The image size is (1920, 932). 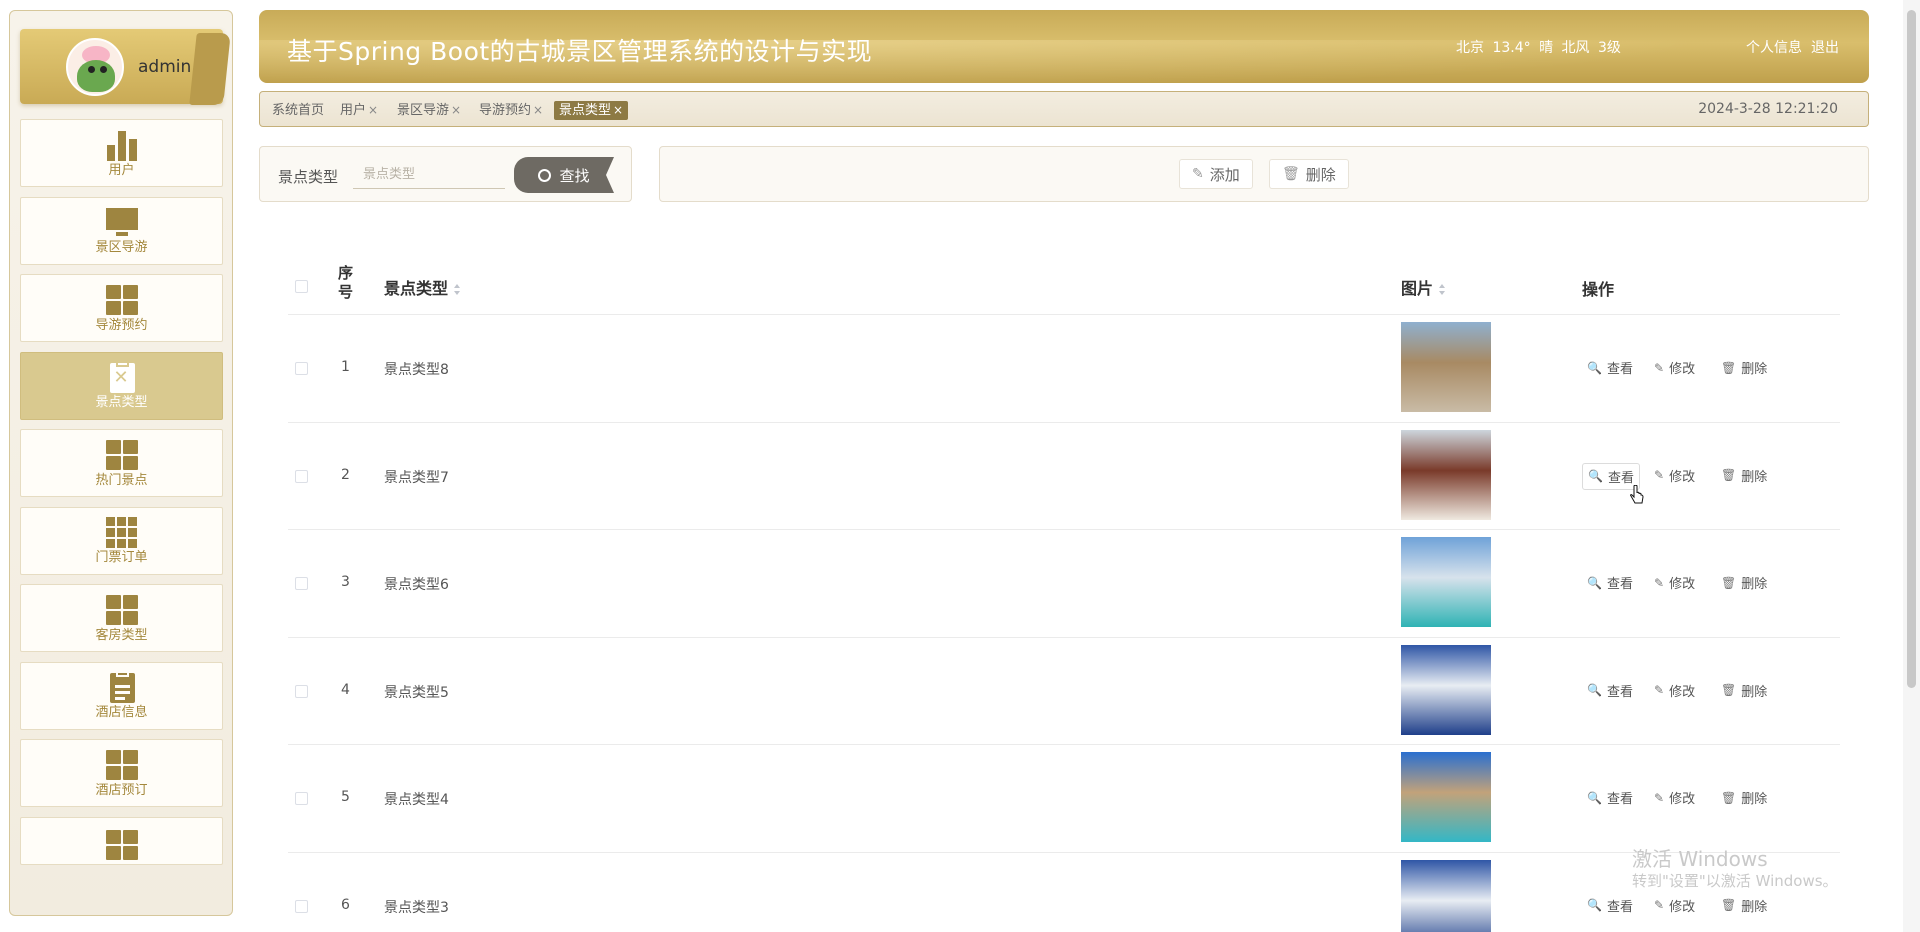 What do you see at coordinates (298, 110) in the screenshot?
I see `tab-home: 系统首页` at bounding box center [298, 110].